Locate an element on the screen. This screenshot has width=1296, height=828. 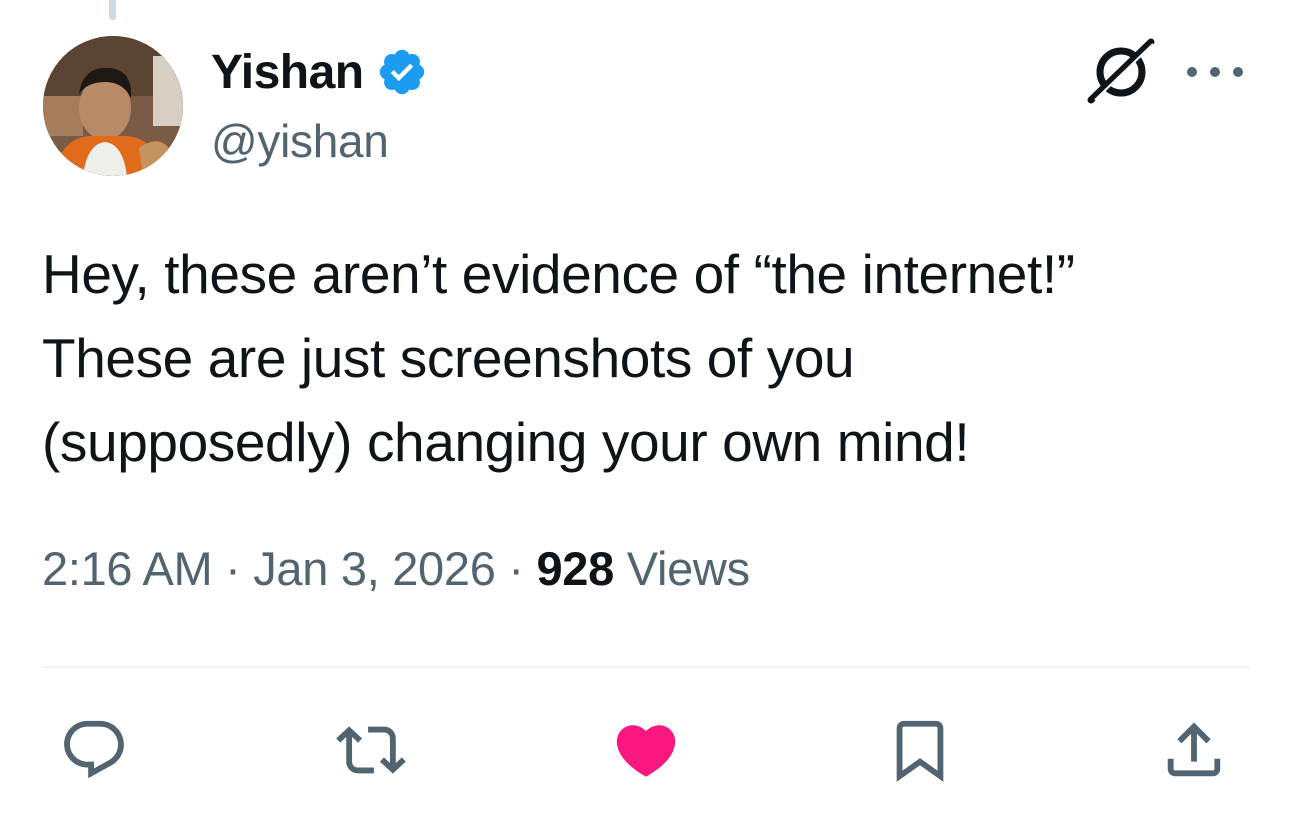
heart-icon is located at coordinates (646, 751).